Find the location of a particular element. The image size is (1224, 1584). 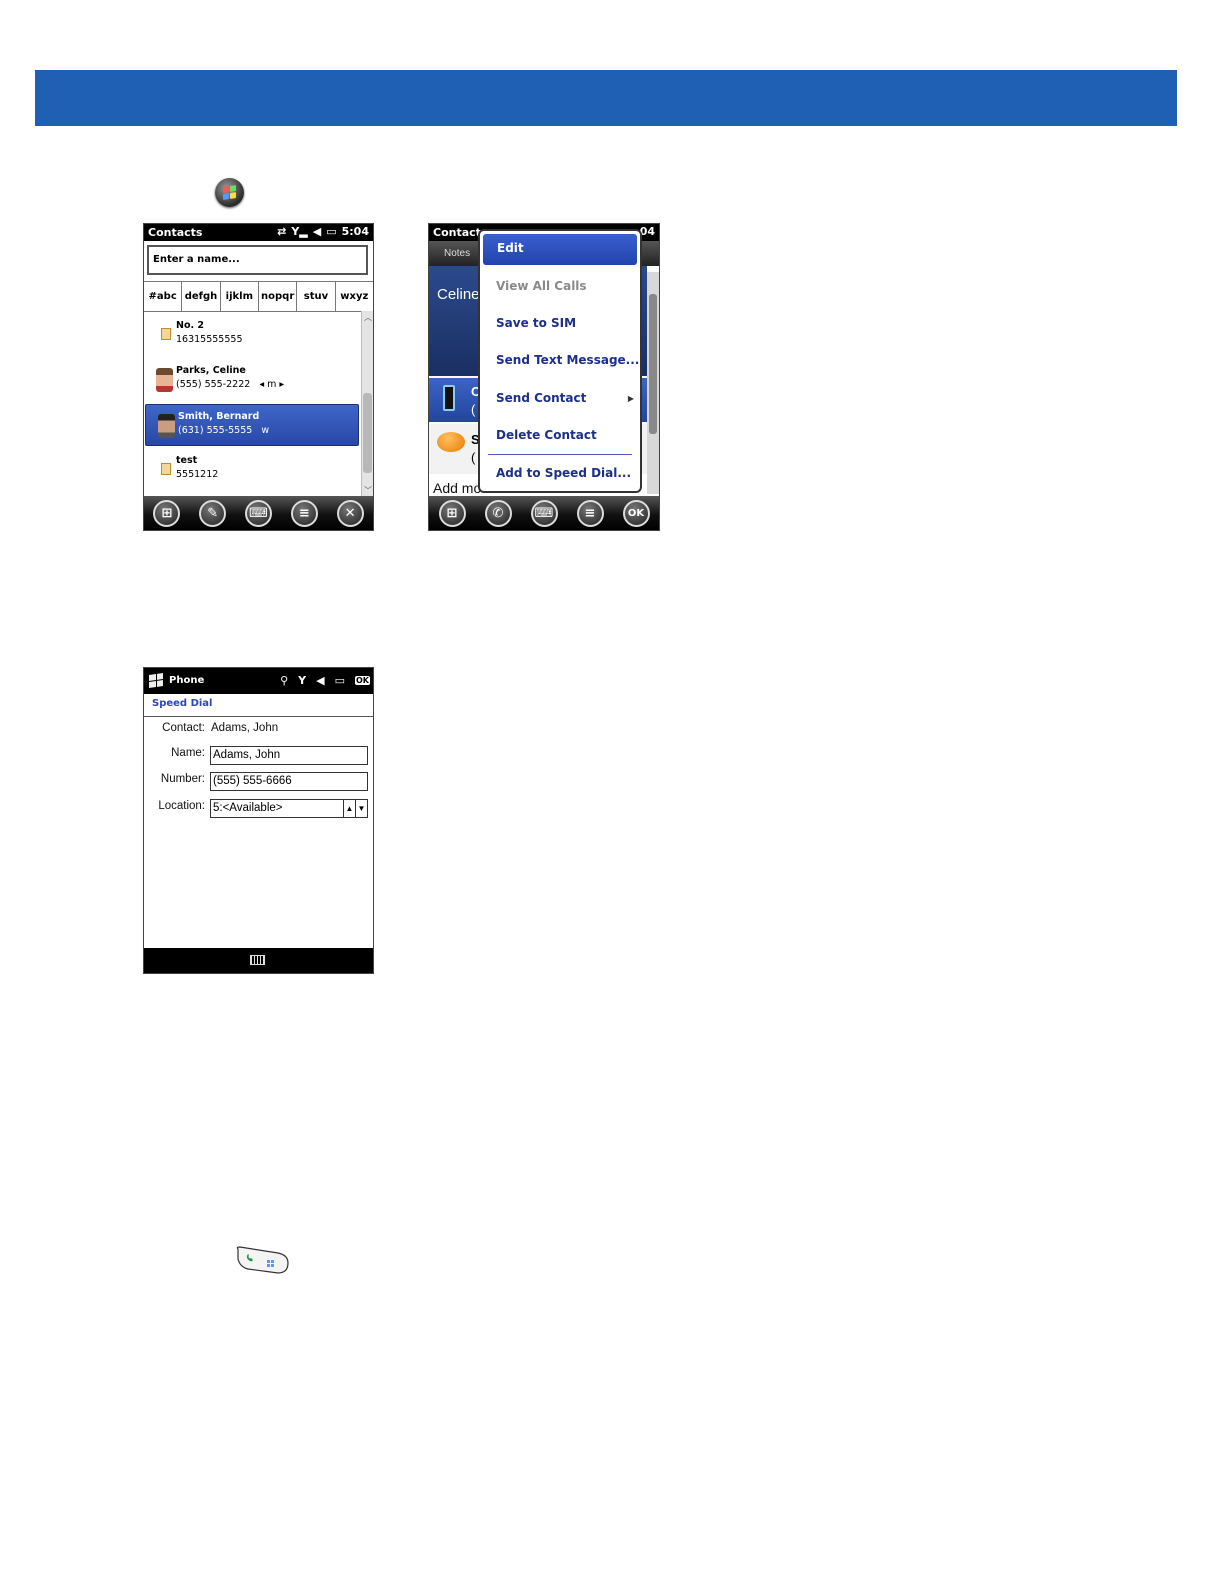

new-contact-icon: ✎ is located at coordinates (213, 513).